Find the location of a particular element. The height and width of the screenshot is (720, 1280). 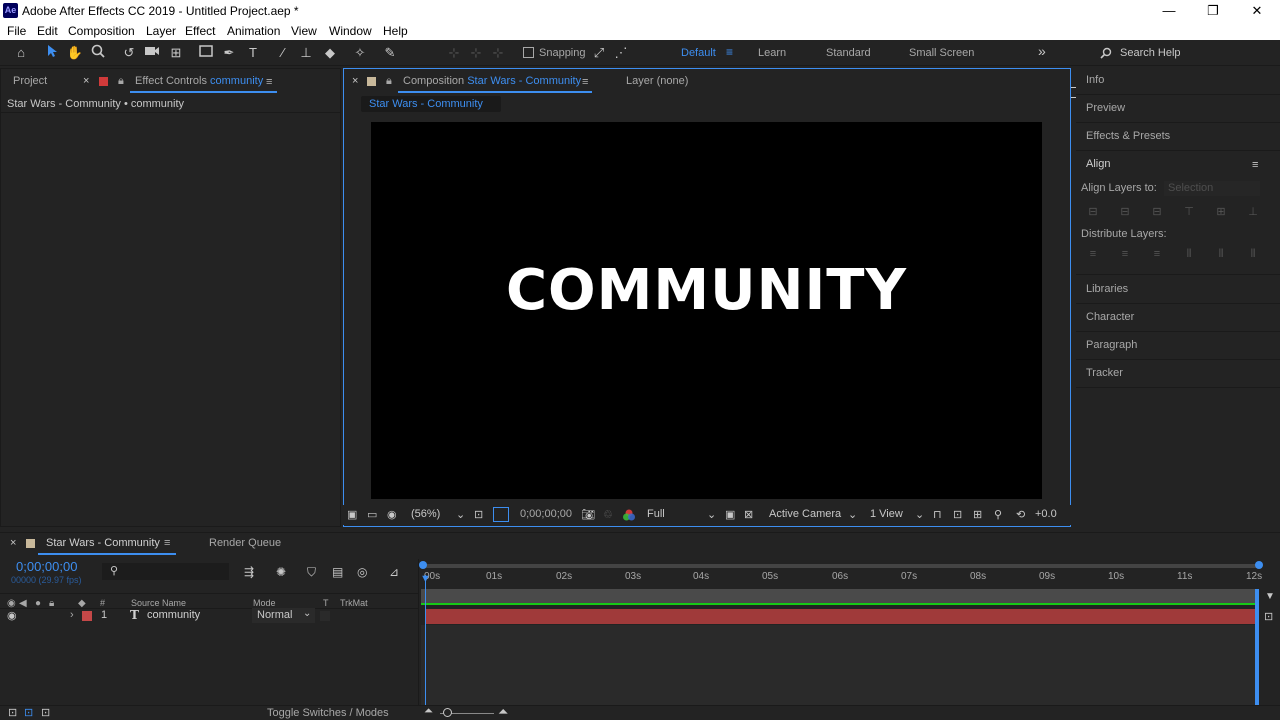

layer-search-input: ⚲ is located at coordinates (165, 571).